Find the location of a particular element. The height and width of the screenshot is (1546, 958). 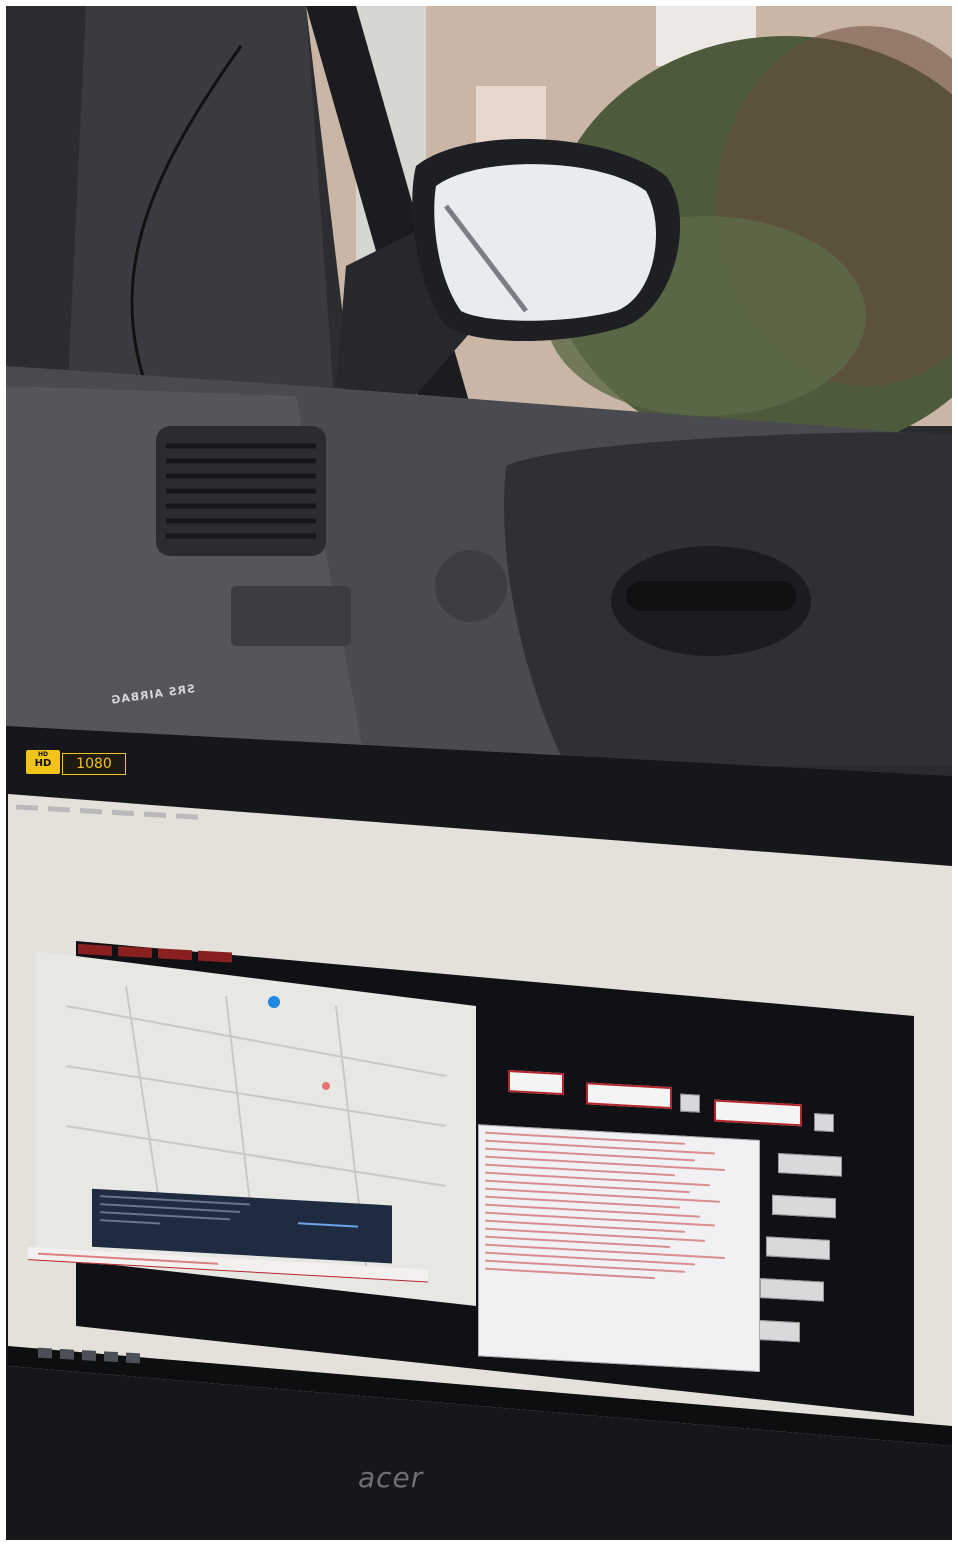

start-icon is located at coordinates (45, 1353).